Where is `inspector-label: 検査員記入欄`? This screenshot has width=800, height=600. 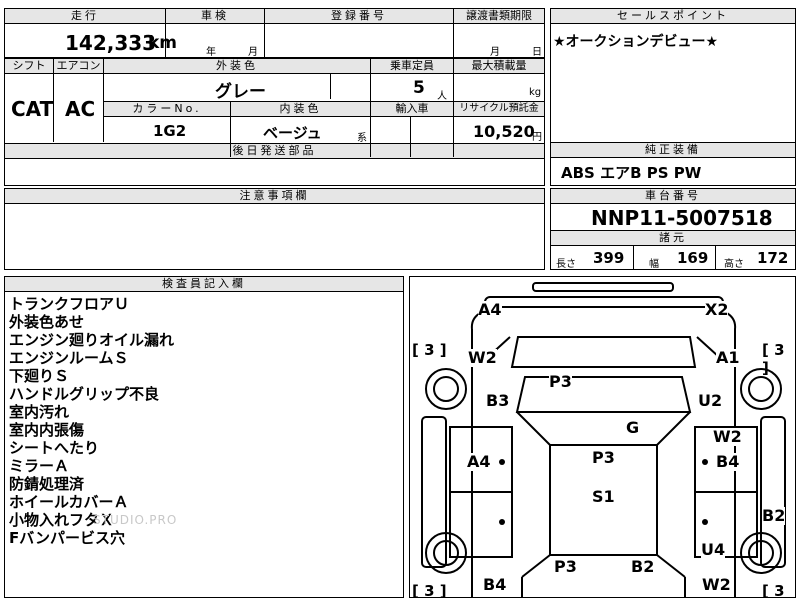 inspector-label: 検査員記入欄 is located at coordinates (204, 284).